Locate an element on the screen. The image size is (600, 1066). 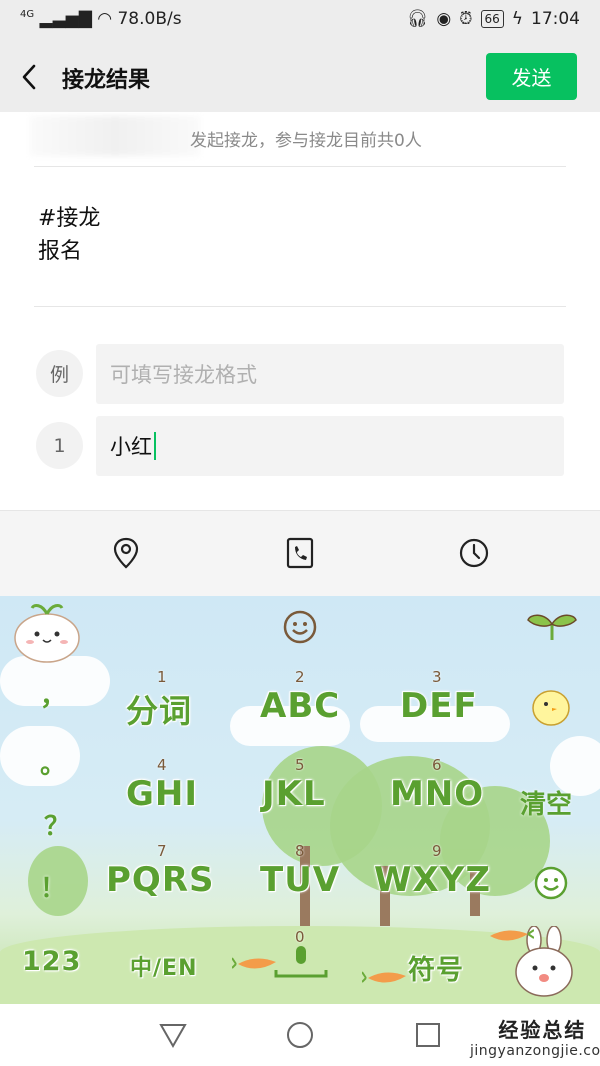
battery-level: 66 is located at coordinates (492, 19).